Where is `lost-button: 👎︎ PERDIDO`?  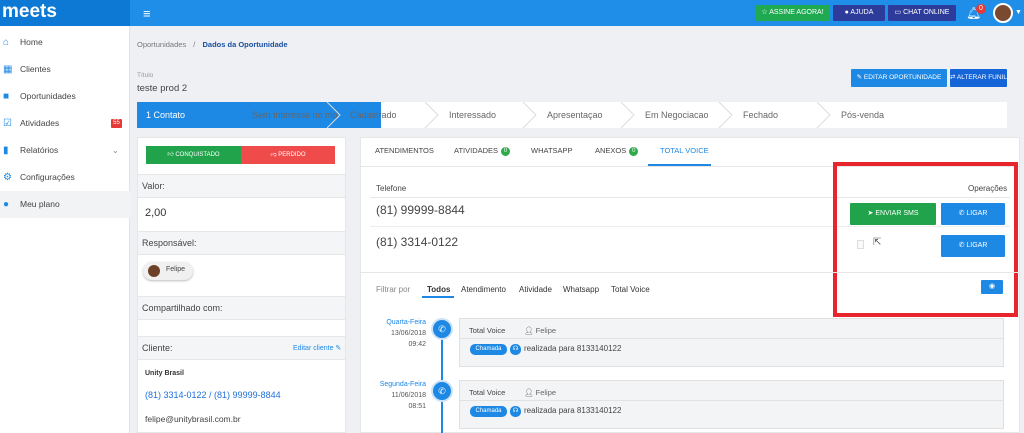
lost-button: 👎︎ PERDIDO is located at coordinates (288, 155).